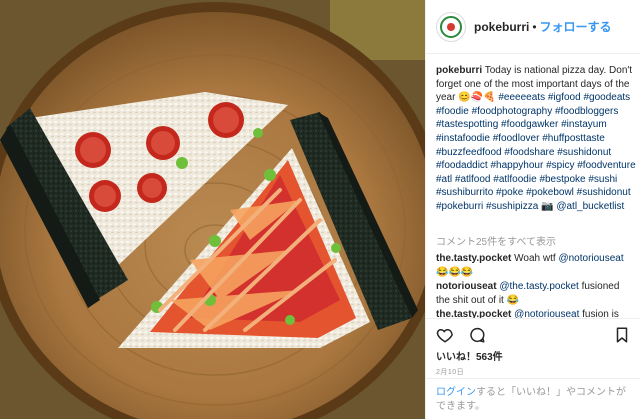 The width and height of the screenshot is (640, 419). Describe the element at coordinates (550, 192) in the screenshot. I see `hashtag-link: #pokebowl` at that location.